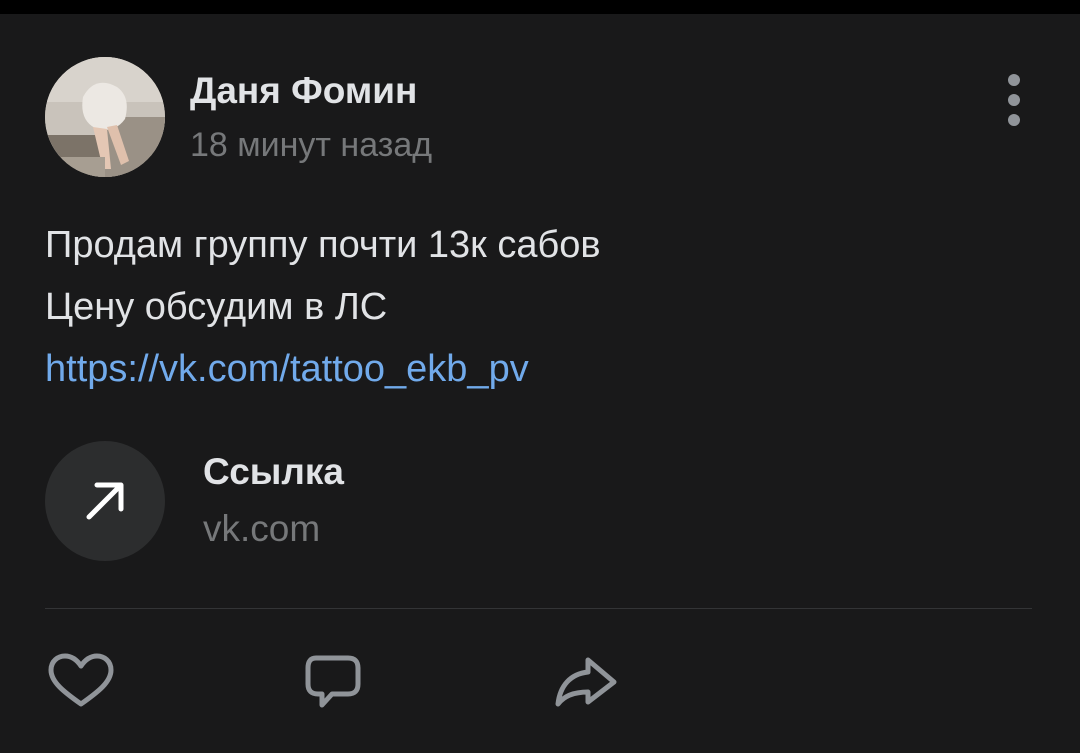 The height and width of the screenshot is (753, 1080). What do you see at coordinates (274, 471) in the screenshot?
I see `link-attachment-title: Ссылка` at bounding box center [274, 471].